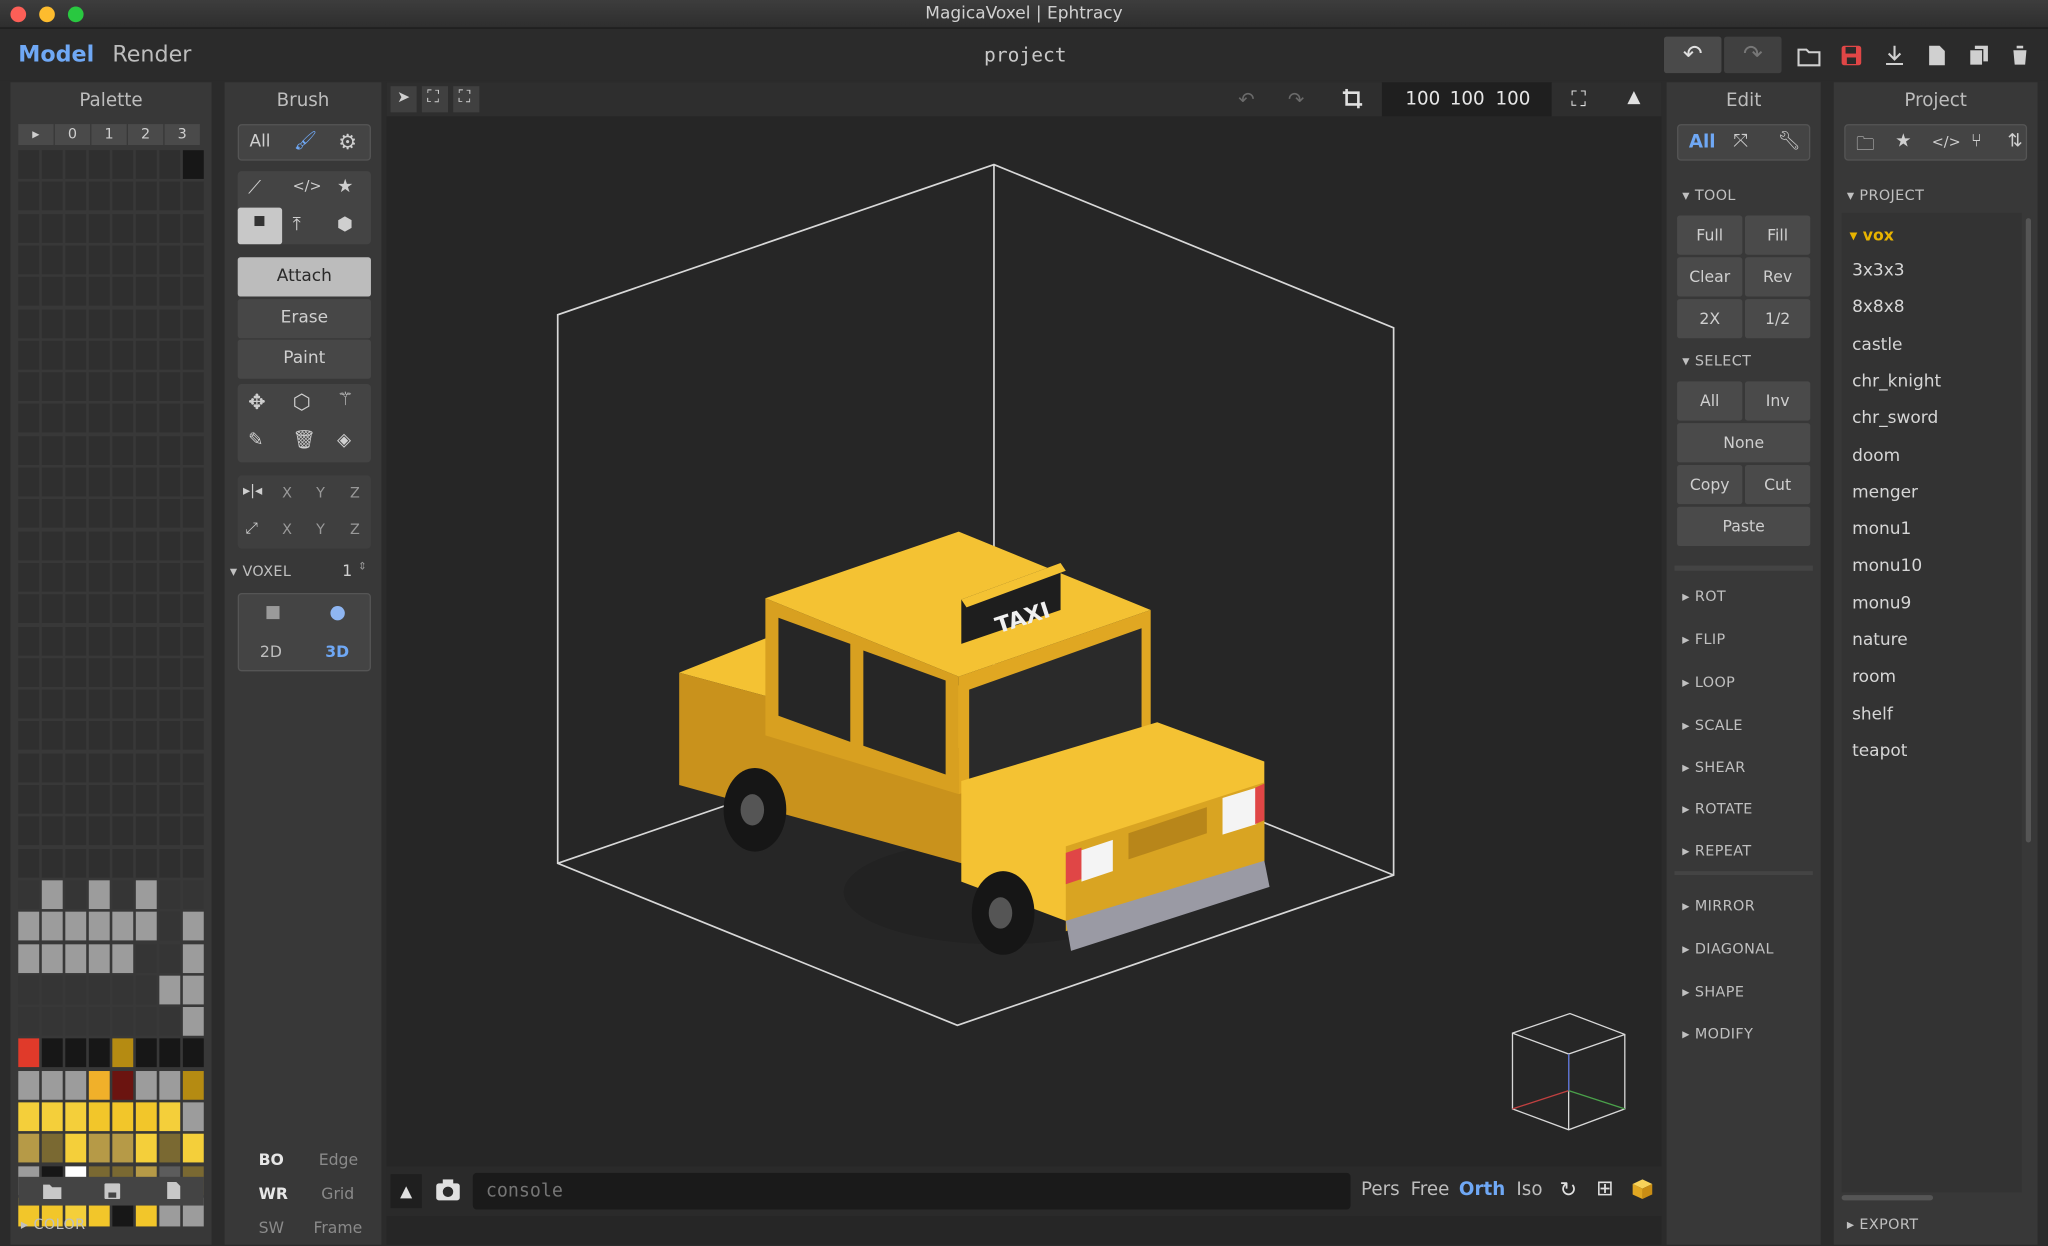 This screenshot has height=1246, width=2048. Describe the element at coordinates (1777, 319) in the screenshot. I see `half-size-button: 1/2` at that location.